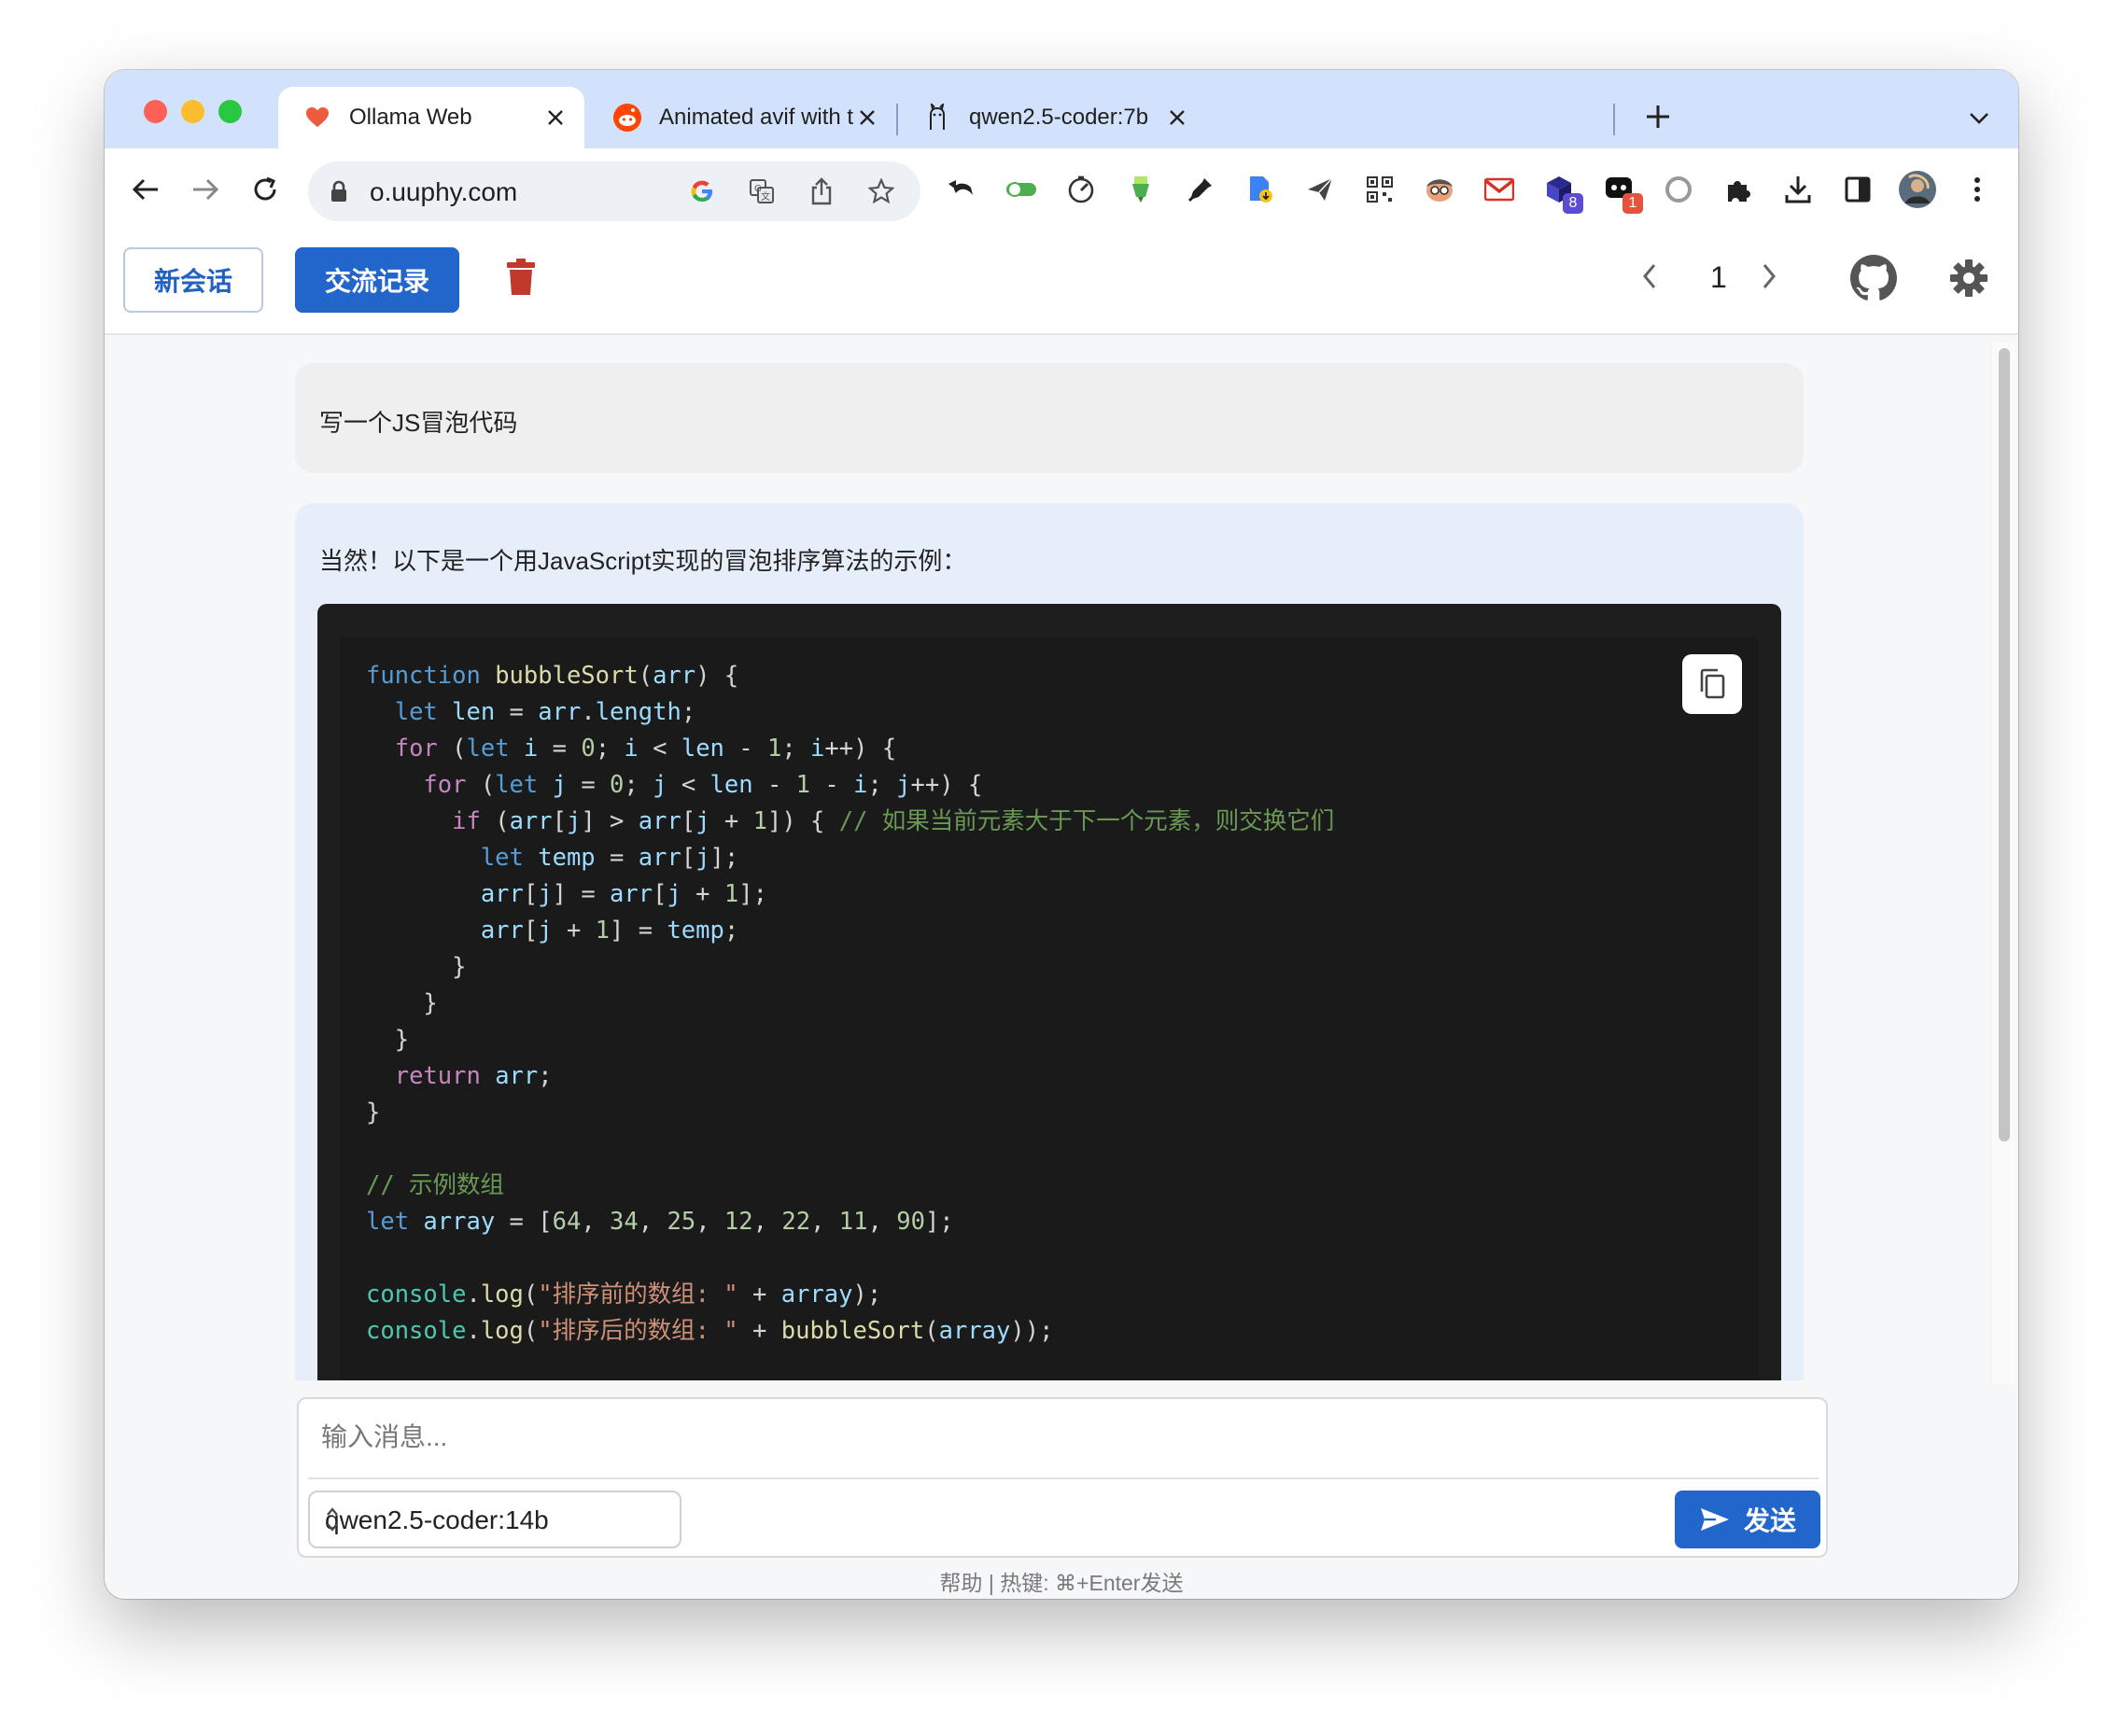 This screenshot has width=2121, height=1736. What do you see at coordinates (1032, 1331) in the screenshot?
I see `code-token: ));` at bounding box center [1032, 1331].